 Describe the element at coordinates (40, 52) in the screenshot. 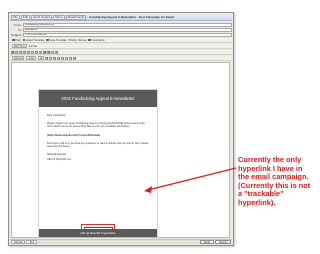

I see `link-icon: ∞` at that location.